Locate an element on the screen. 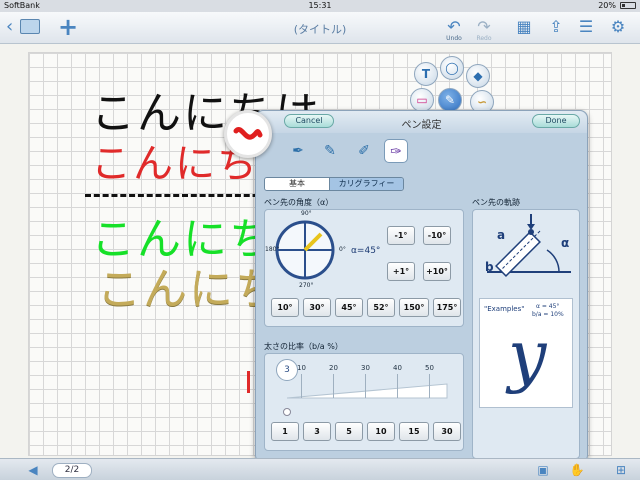 This screenshot has height=480, width=640. menu-list-icon: ☰ is located at coordinates (586, 26).